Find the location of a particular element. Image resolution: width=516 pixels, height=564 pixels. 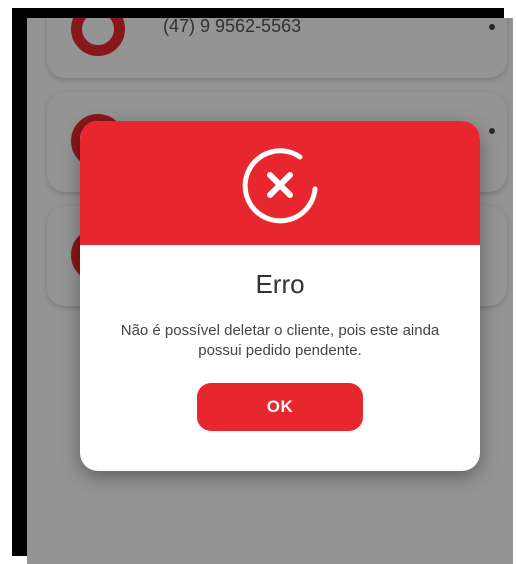

close-circle-icon is located at coordinates (280, 186).